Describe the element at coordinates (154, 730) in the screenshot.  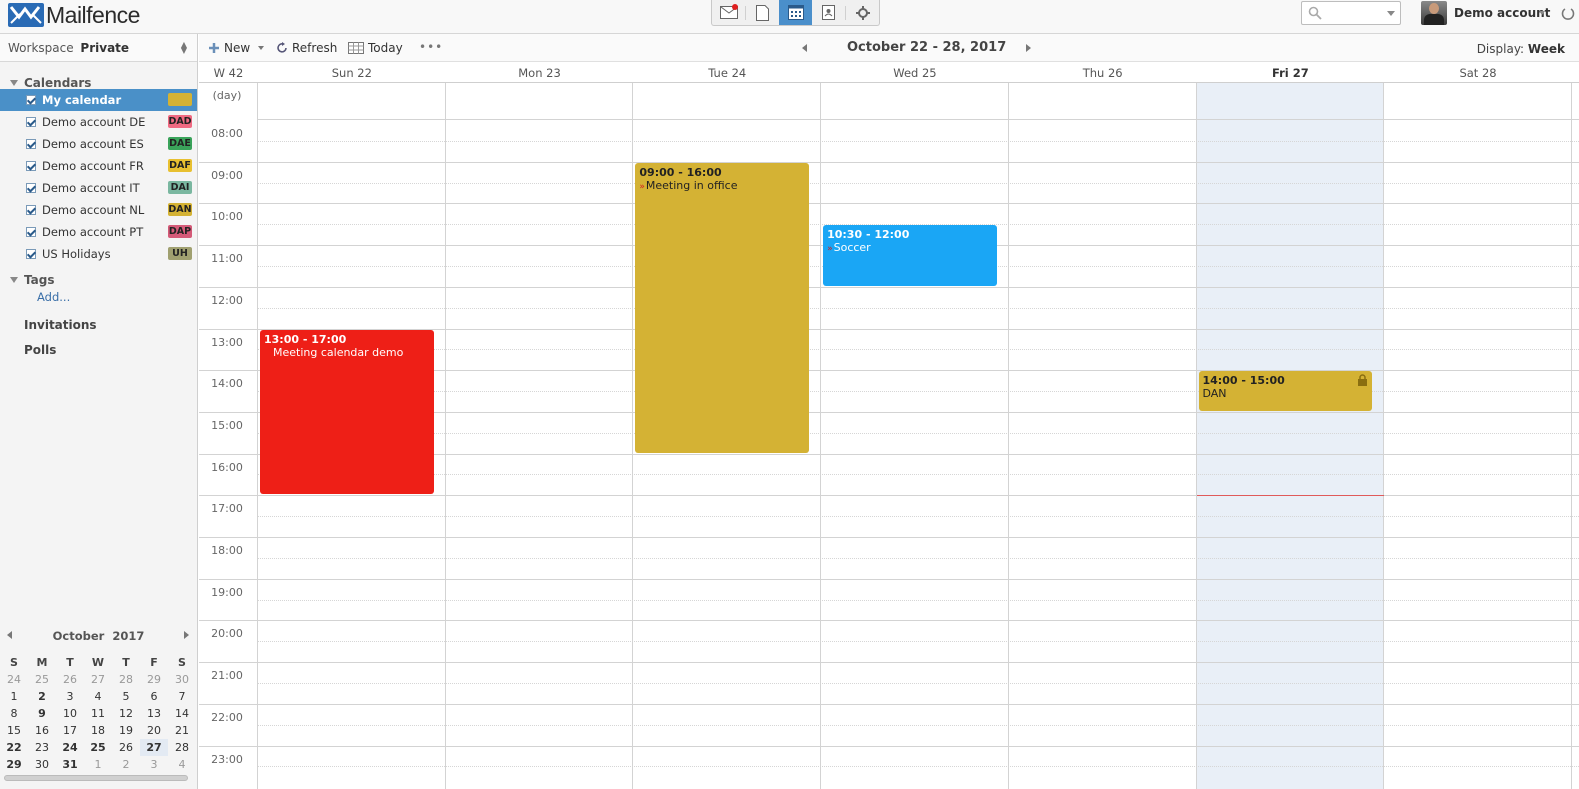
I see `mini-calendar-day: 20` at that location.